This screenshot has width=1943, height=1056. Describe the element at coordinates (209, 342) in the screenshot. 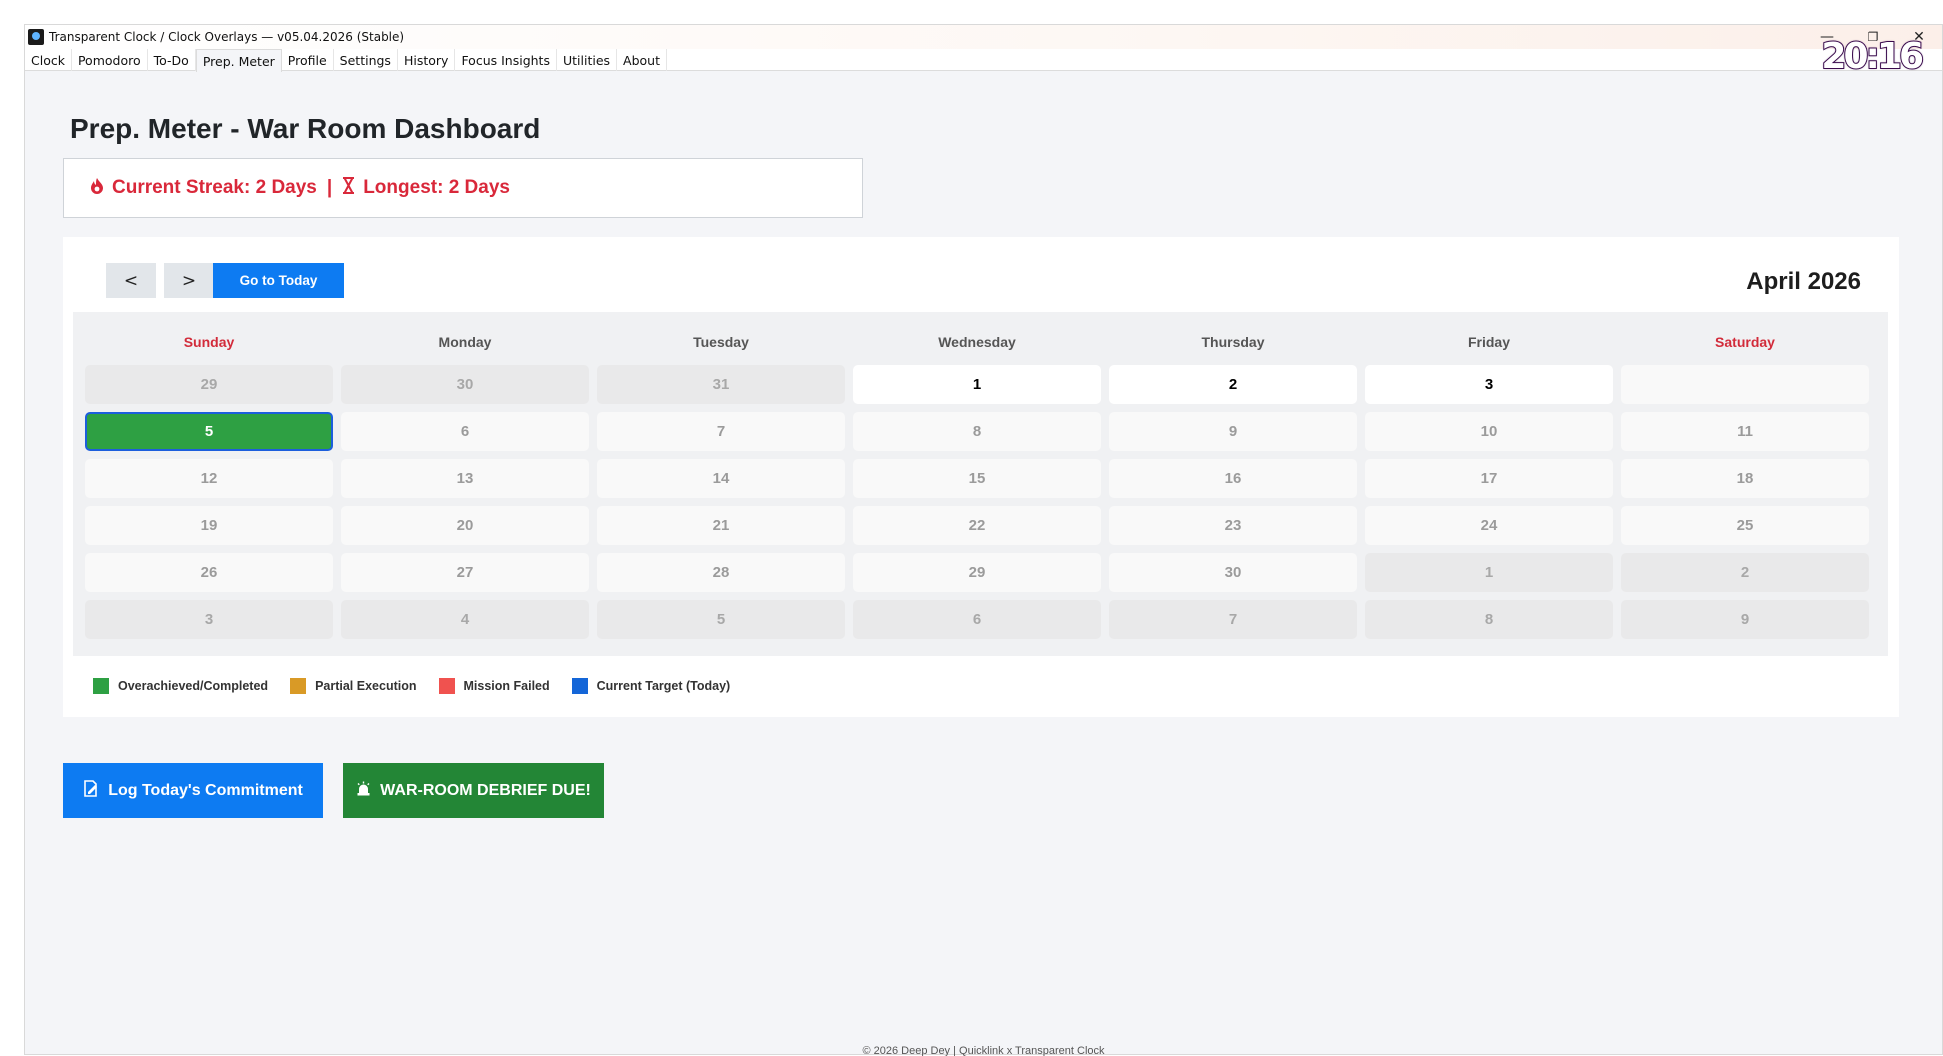

I see `weekday-header: Sunday` at that location.